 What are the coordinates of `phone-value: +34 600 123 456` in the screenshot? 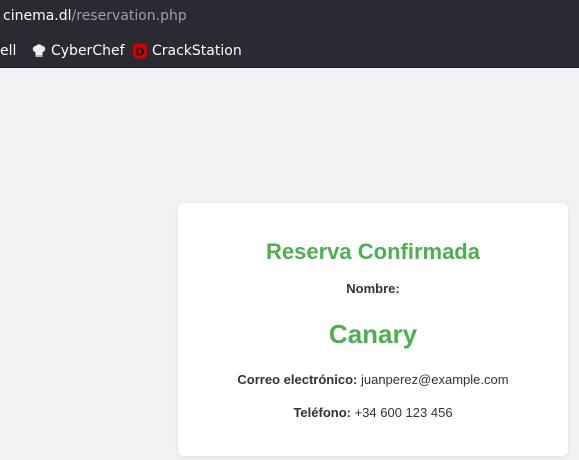 It's located at (403, 412).